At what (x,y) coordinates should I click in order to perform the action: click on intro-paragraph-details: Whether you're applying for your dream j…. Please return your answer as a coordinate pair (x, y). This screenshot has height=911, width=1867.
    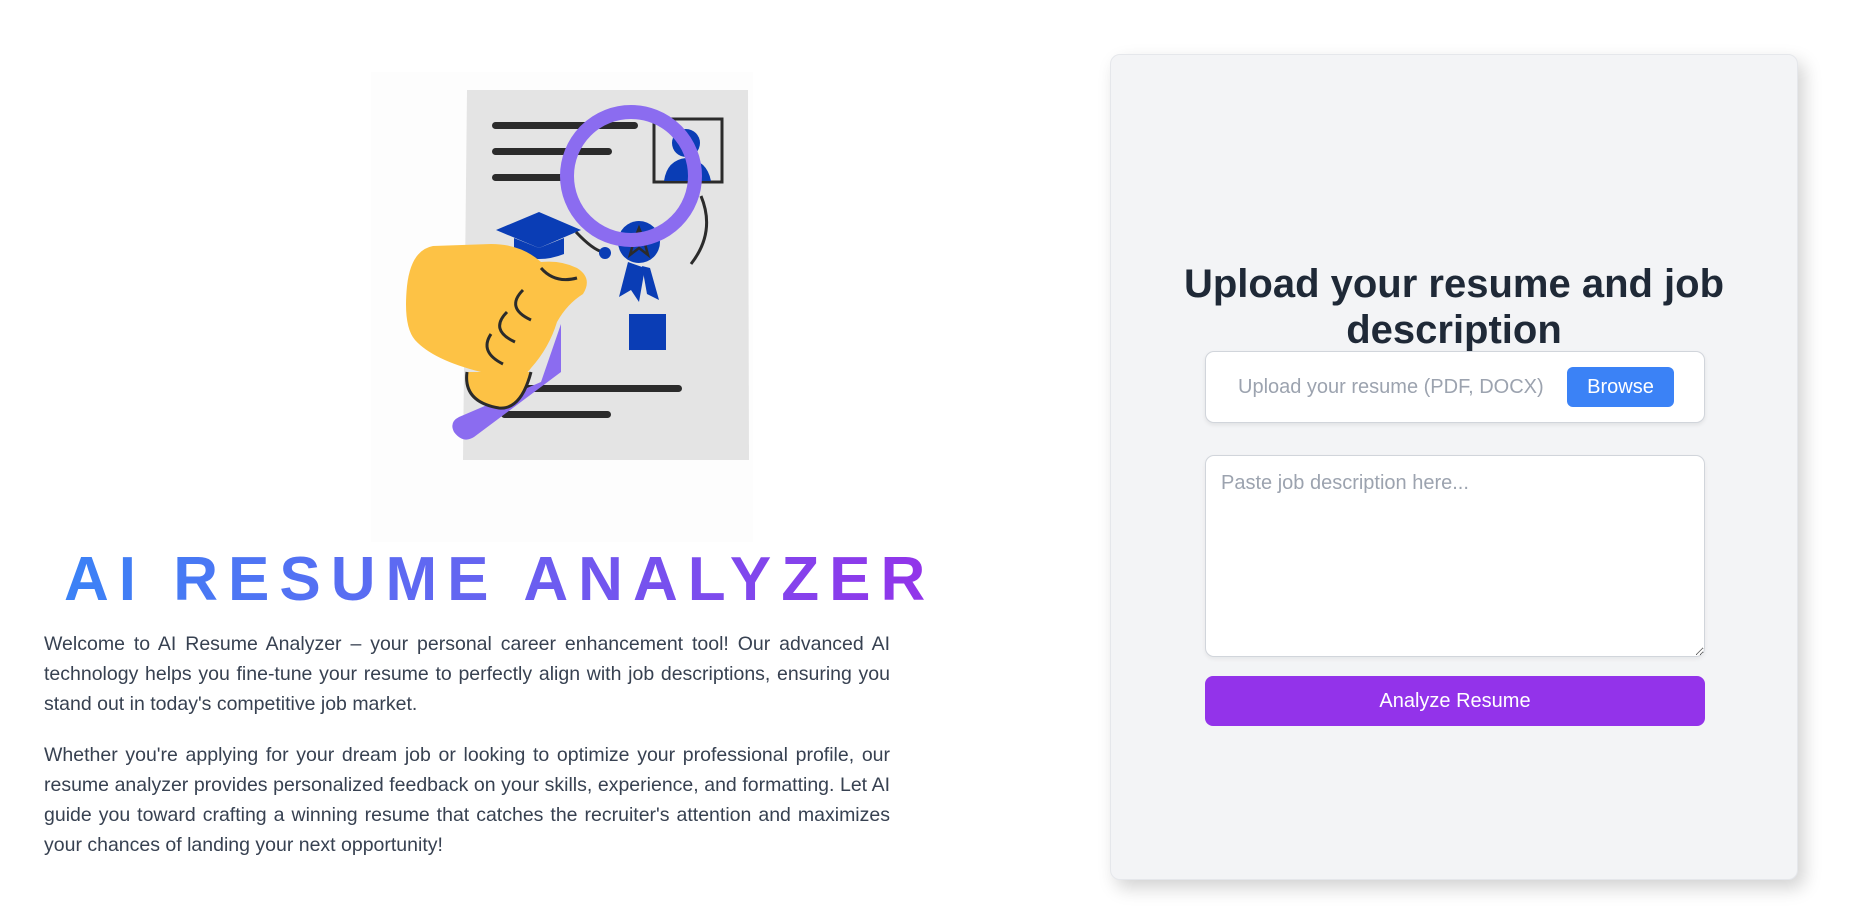
    Looking at the image, I should click on (467, 800).